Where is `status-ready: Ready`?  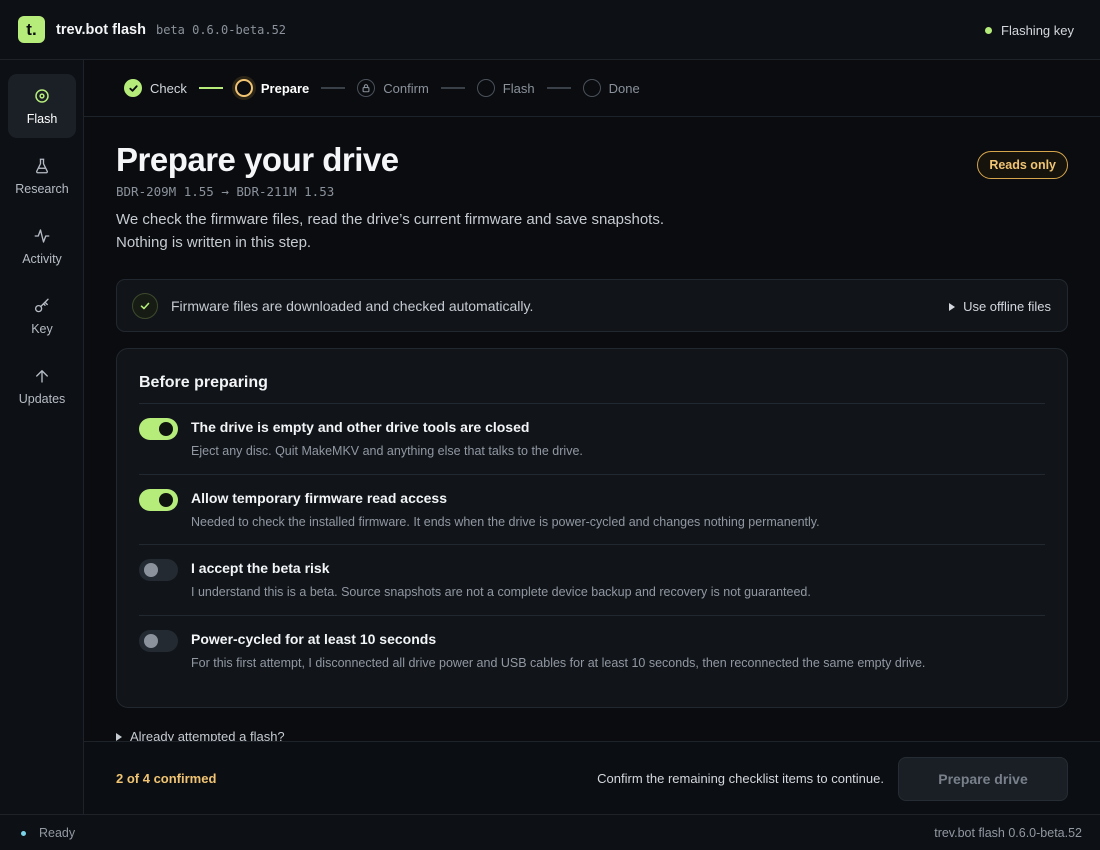
status-ready: Ready is located at coordinates (48, 832).